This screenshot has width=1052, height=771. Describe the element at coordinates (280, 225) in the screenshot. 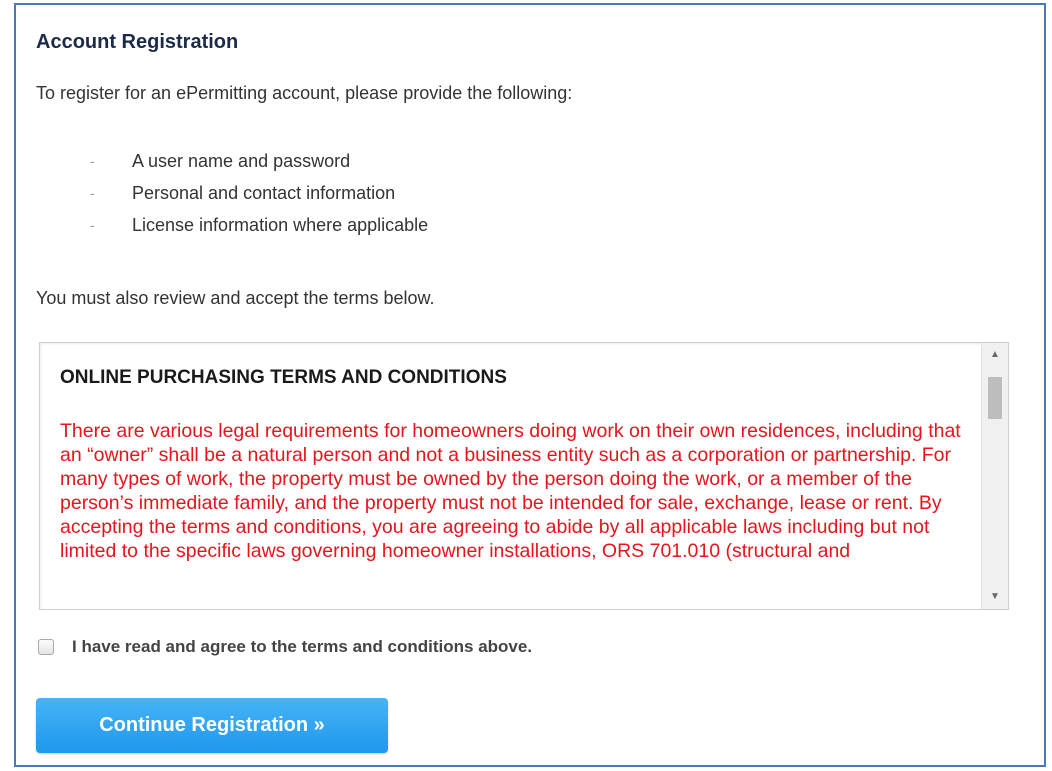

I see `requirement-text: License information where applicable` at that location.